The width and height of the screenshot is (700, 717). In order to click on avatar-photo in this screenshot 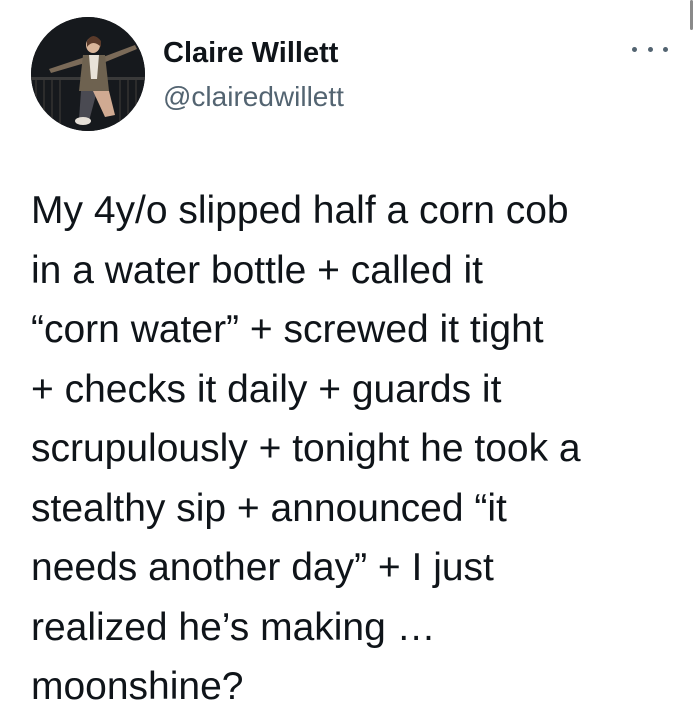, I will do `click(88, 74)`.